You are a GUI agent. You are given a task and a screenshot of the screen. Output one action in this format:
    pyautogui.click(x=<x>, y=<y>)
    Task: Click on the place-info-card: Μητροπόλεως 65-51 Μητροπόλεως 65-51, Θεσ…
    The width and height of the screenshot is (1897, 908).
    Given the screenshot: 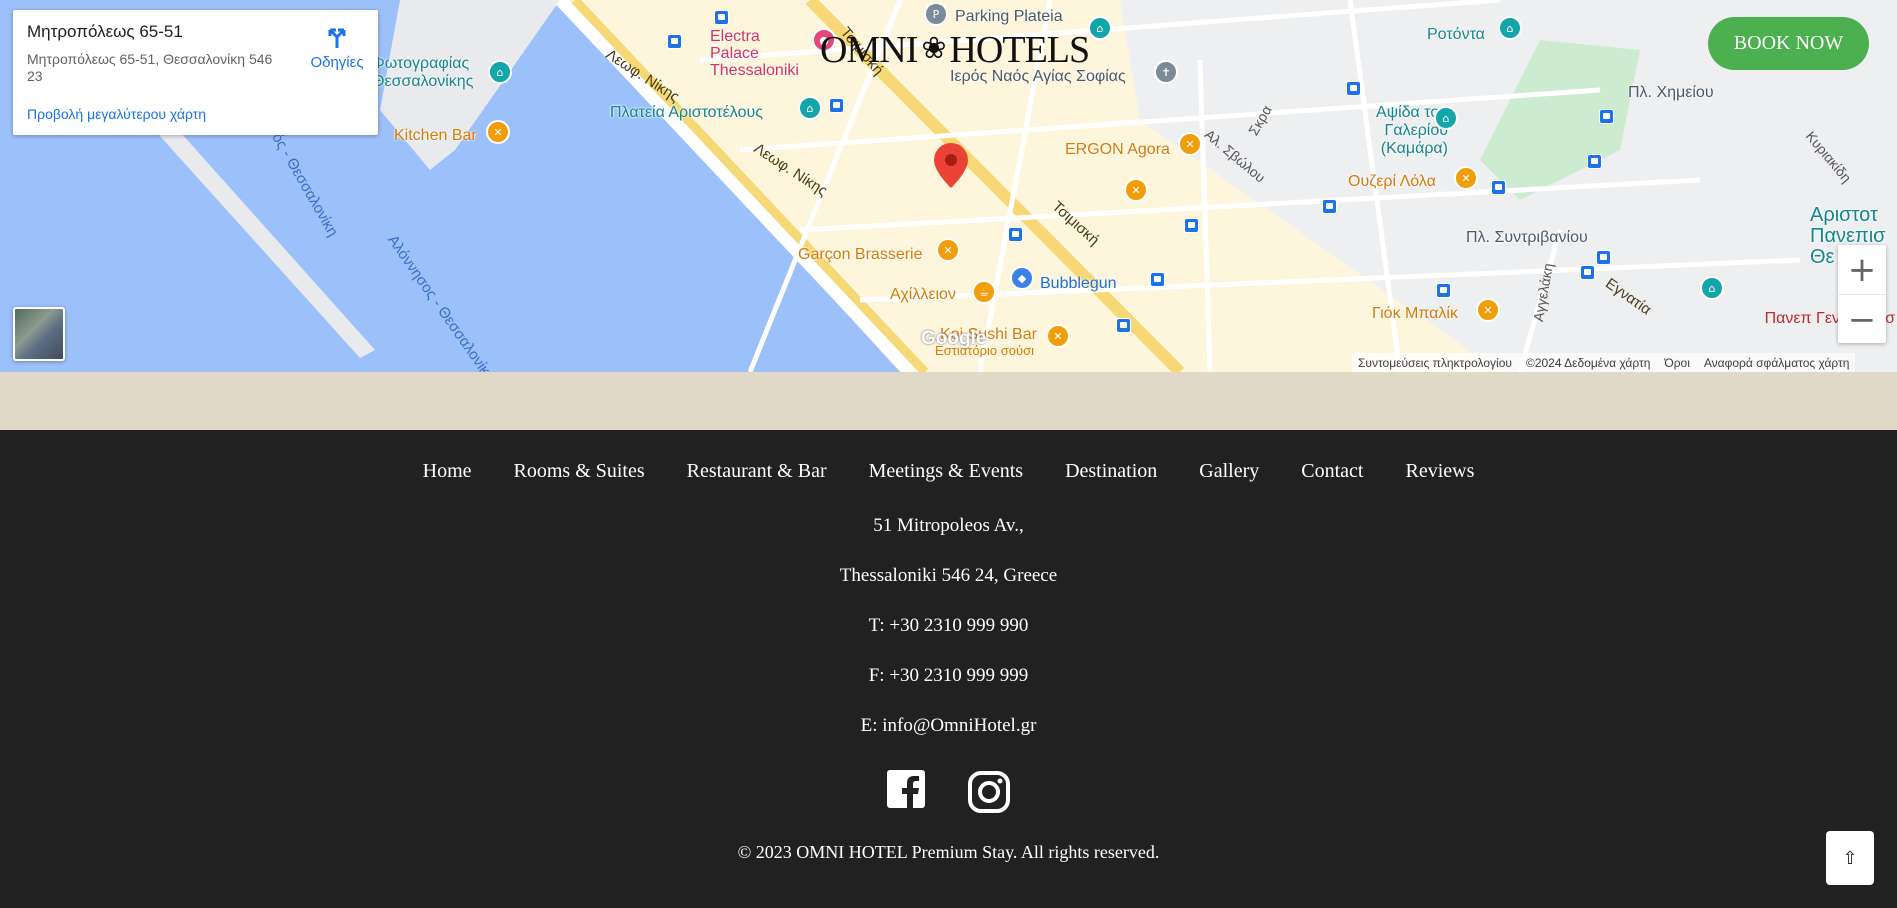 What is the action you would take?
    pyautogui.click(x=195, y=72)
    